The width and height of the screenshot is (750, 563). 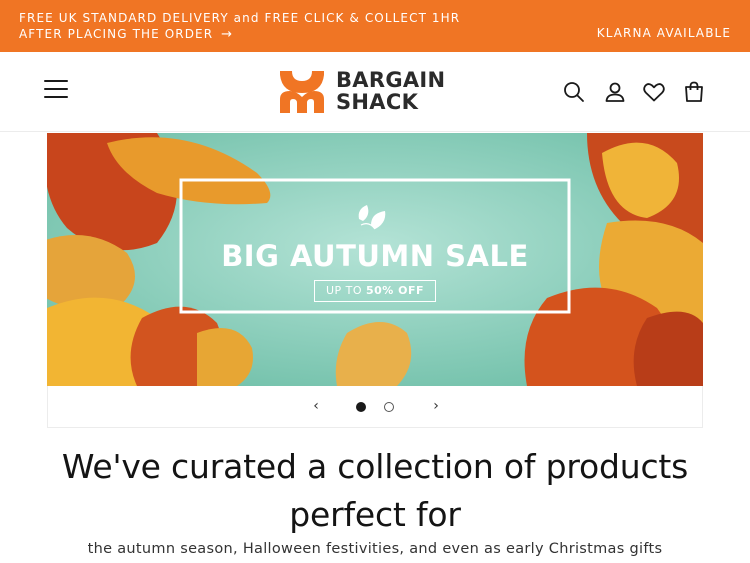 What do you see at coordinates (654, 92) in the screenshot?
I see `wishlist-heart-icon` at bounding box center [654, 92].